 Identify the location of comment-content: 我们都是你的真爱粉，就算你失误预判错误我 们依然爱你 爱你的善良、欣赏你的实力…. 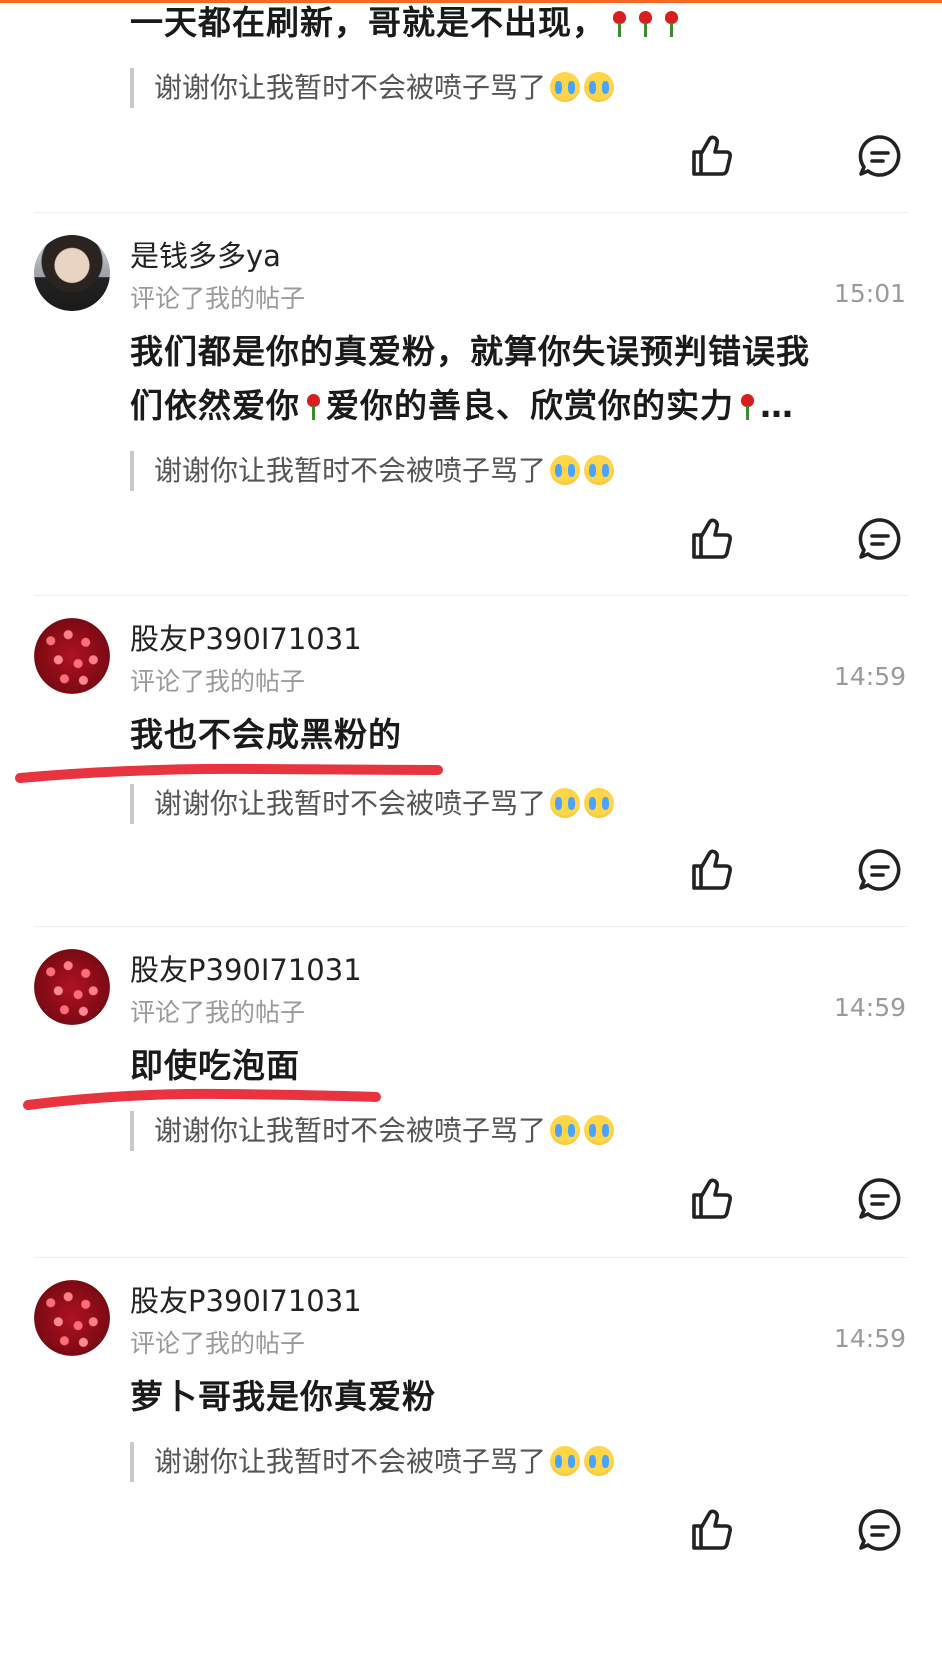
(470, 378).